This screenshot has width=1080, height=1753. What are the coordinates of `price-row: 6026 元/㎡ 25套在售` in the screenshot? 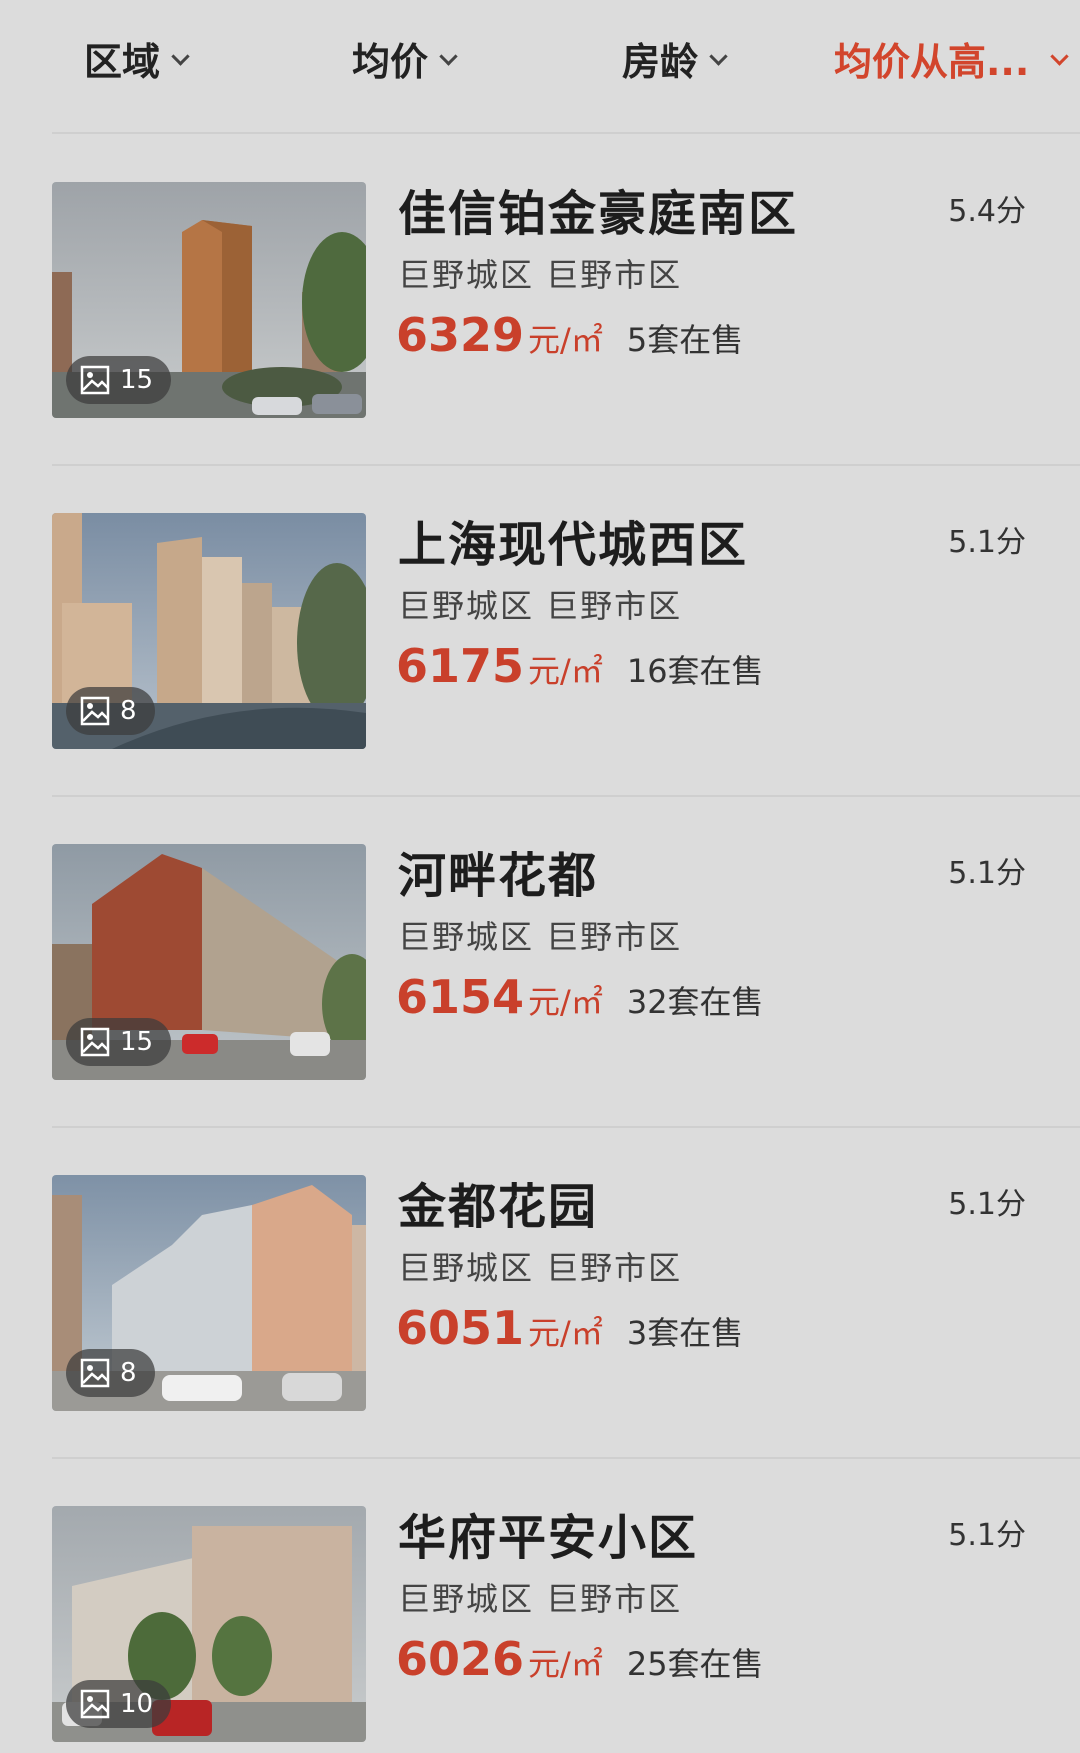 It's located at (580, 1662).